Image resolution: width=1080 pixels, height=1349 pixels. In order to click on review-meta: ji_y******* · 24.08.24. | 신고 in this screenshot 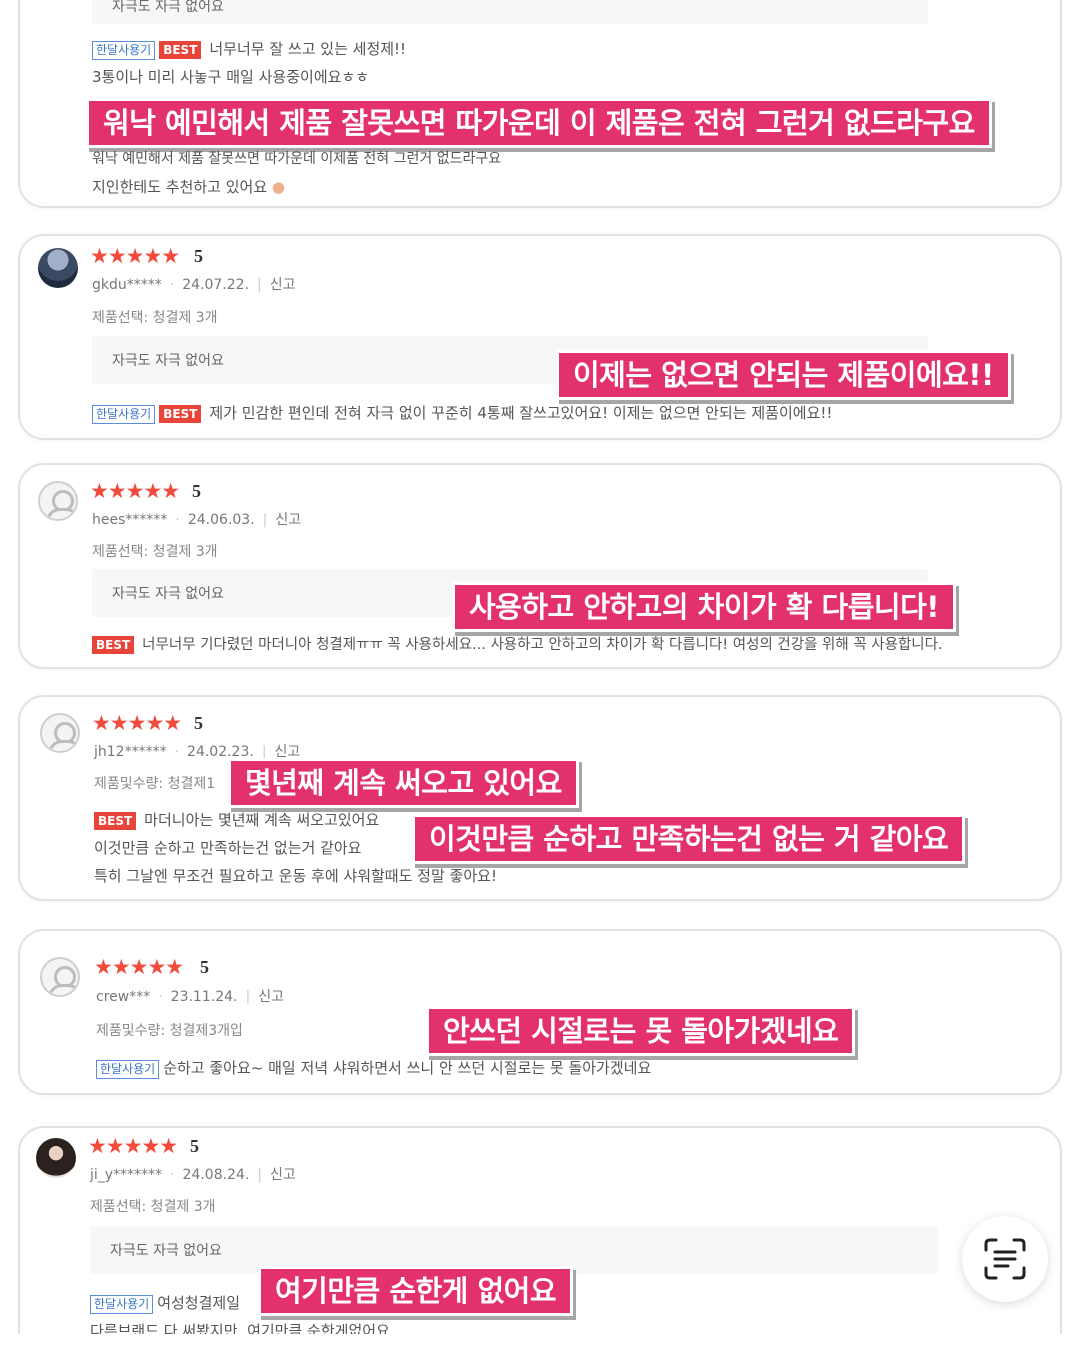, I will do `click(193, 1175)`.